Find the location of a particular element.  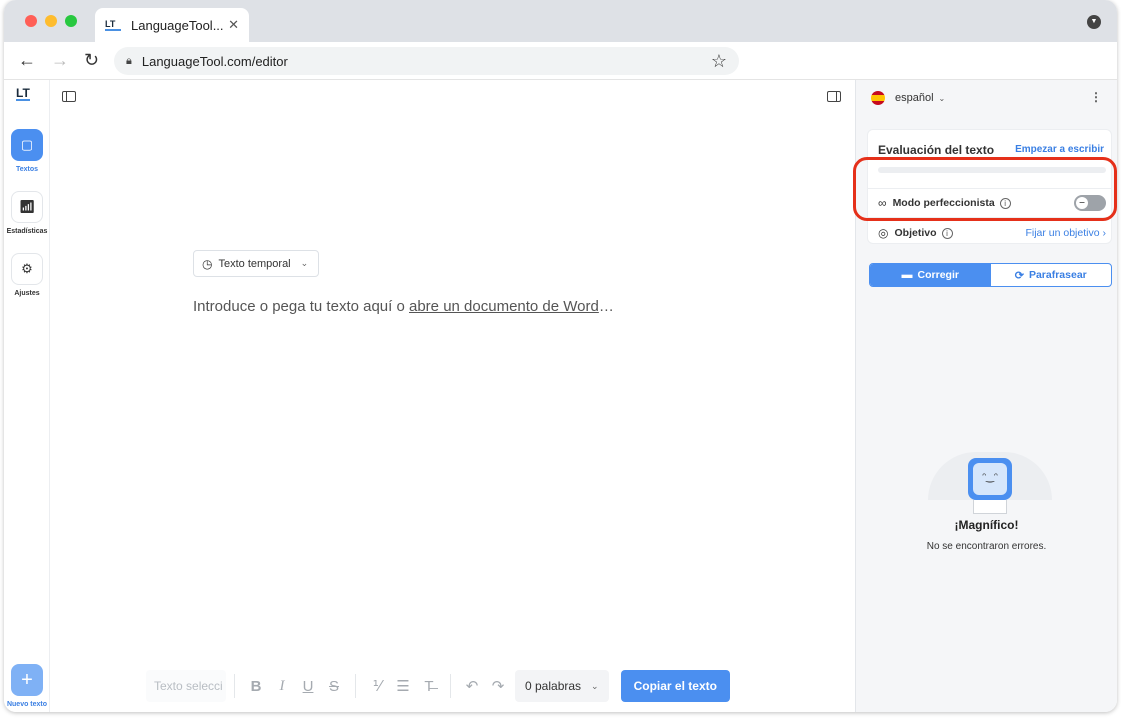

plus-icon: + is located at coordinates (27, 680).